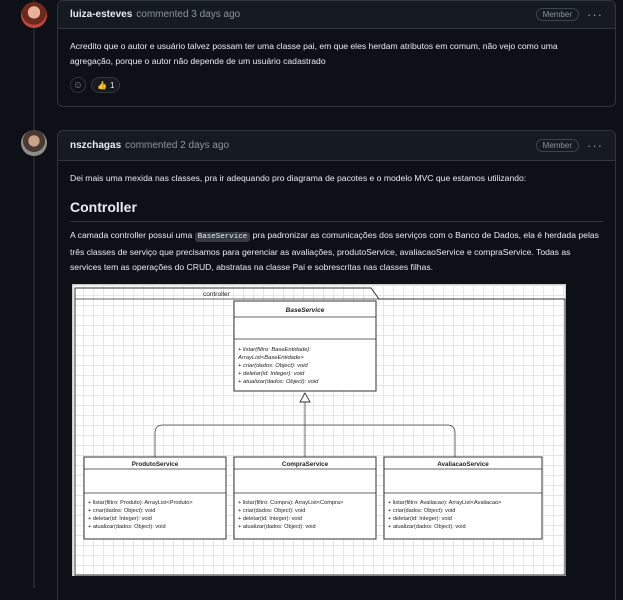  Describe the element at coordinates (102, 85) in the screenshot. I see `thumbs-up-icon: 👍` at that location.